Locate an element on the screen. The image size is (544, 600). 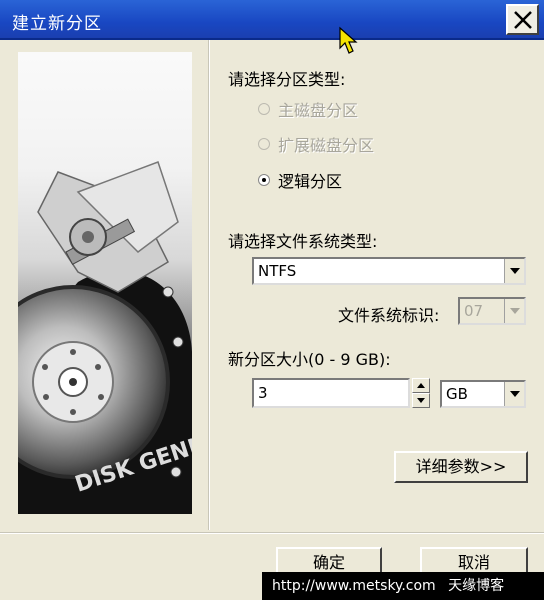
watermark-banner: http://www.metsky.com 天缘博客 is located at coordinates (403, 586).